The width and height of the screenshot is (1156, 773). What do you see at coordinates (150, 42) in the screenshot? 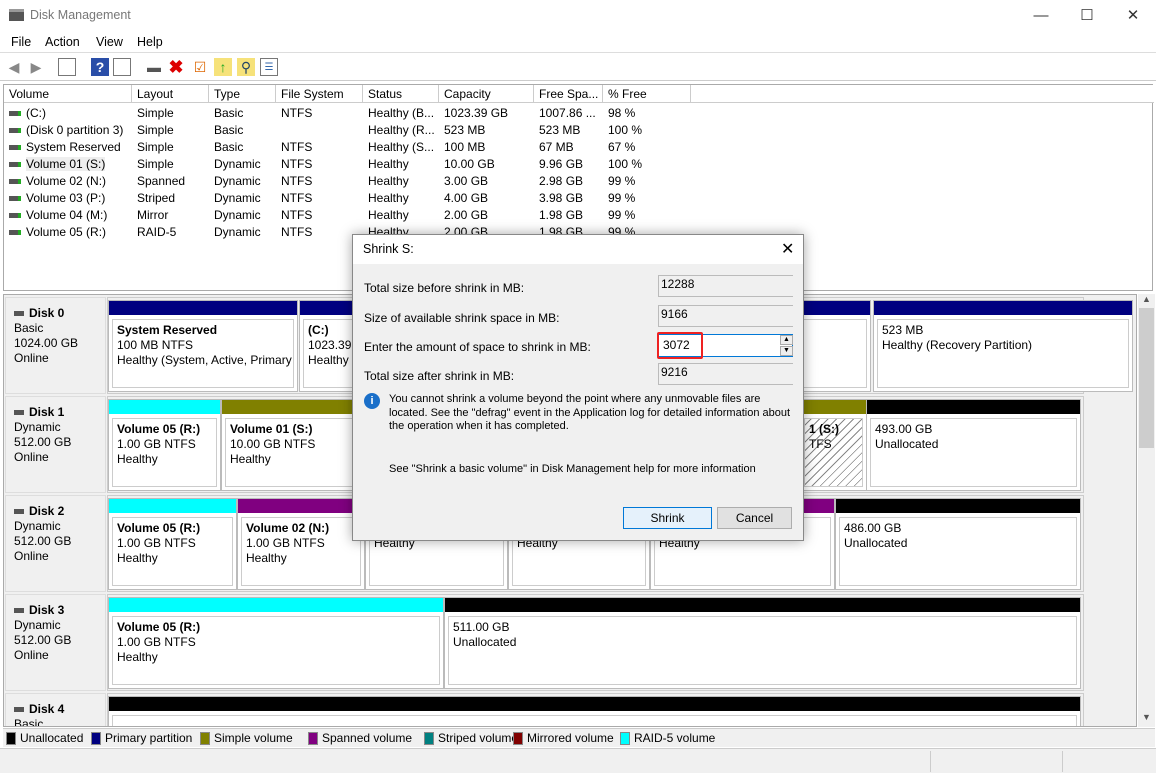
I see `menu-help: Help` at bounding box center [150, 42].